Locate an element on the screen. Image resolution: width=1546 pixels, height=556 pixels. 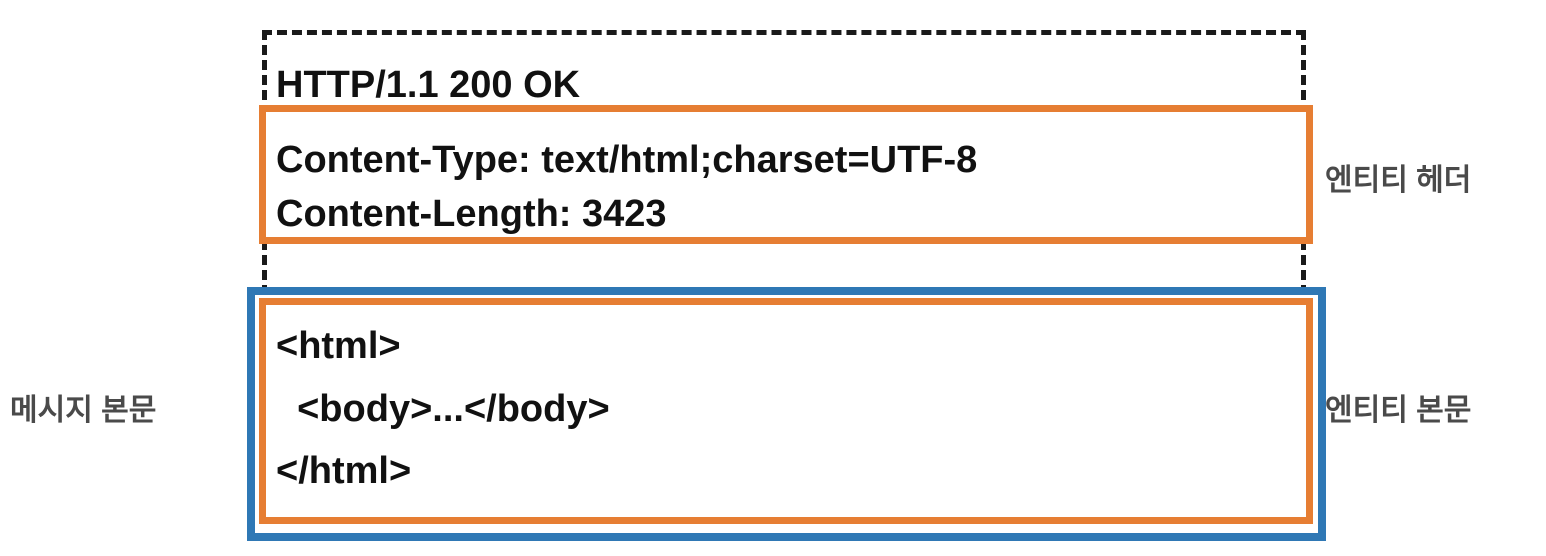
content-length-header: Content-Length: 3423 is located at coordinates (471, 214).